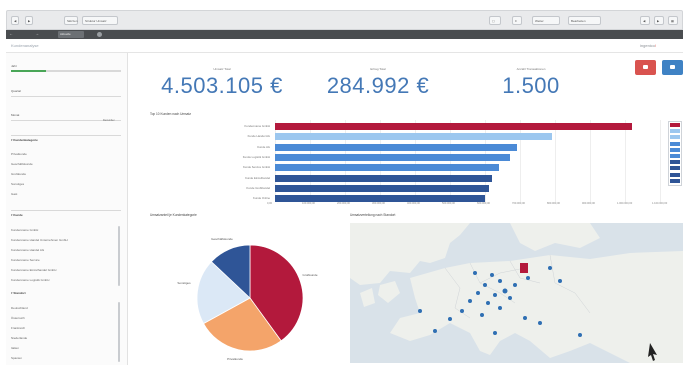 This screenshot has height=365, width=688. What do you see at coordinates (16, 358) in the screenshot?
I see `list-item: Spanien` at bounding box center [16, 358].